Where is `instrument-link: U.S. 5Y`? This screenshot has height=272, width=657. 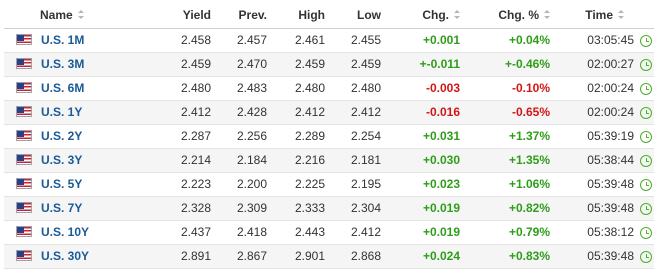 instrument-link: U.S. 5Y is located at coordinates (61, 184).